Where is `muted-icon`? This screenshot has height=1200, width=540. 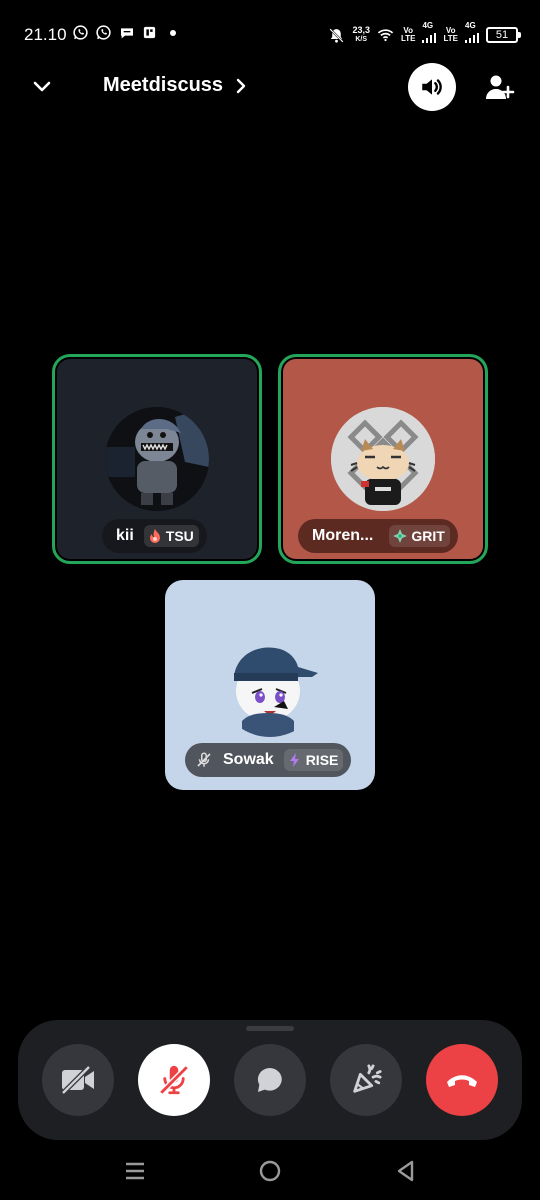
muted-icon is located at coordinates (204, 760).